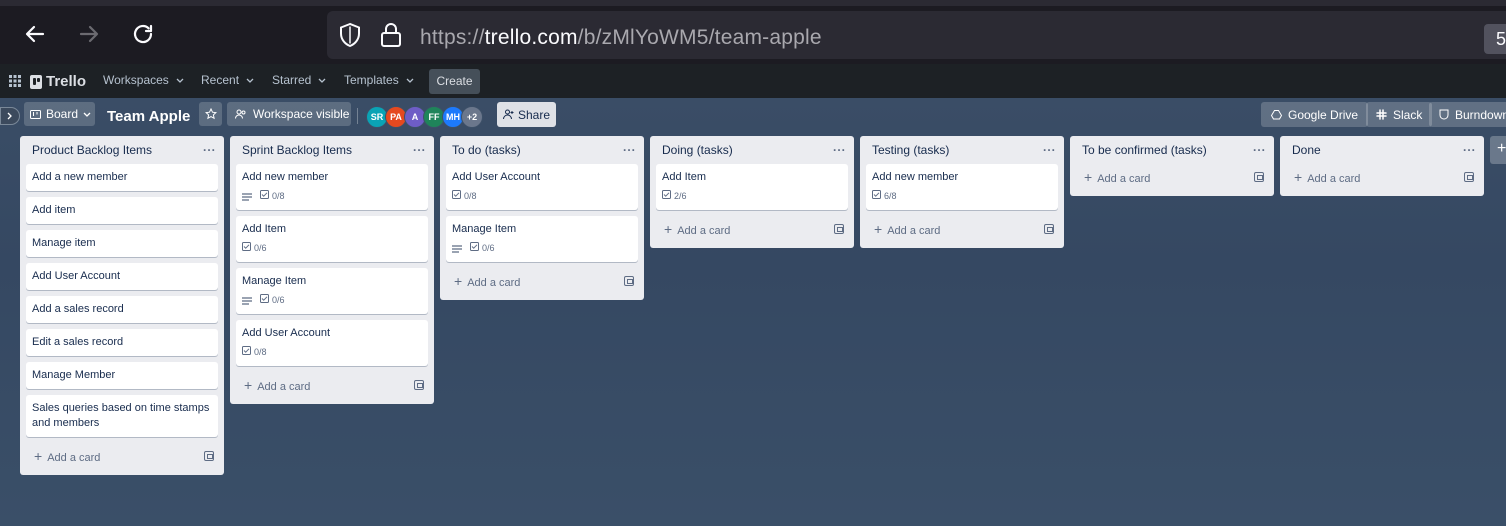 This screenshot has width=1506, height=526. What do you see at coordinates (1276, 114) in the screenshot?
I see `google-drive-icon` at bounding box center [1276, 114].